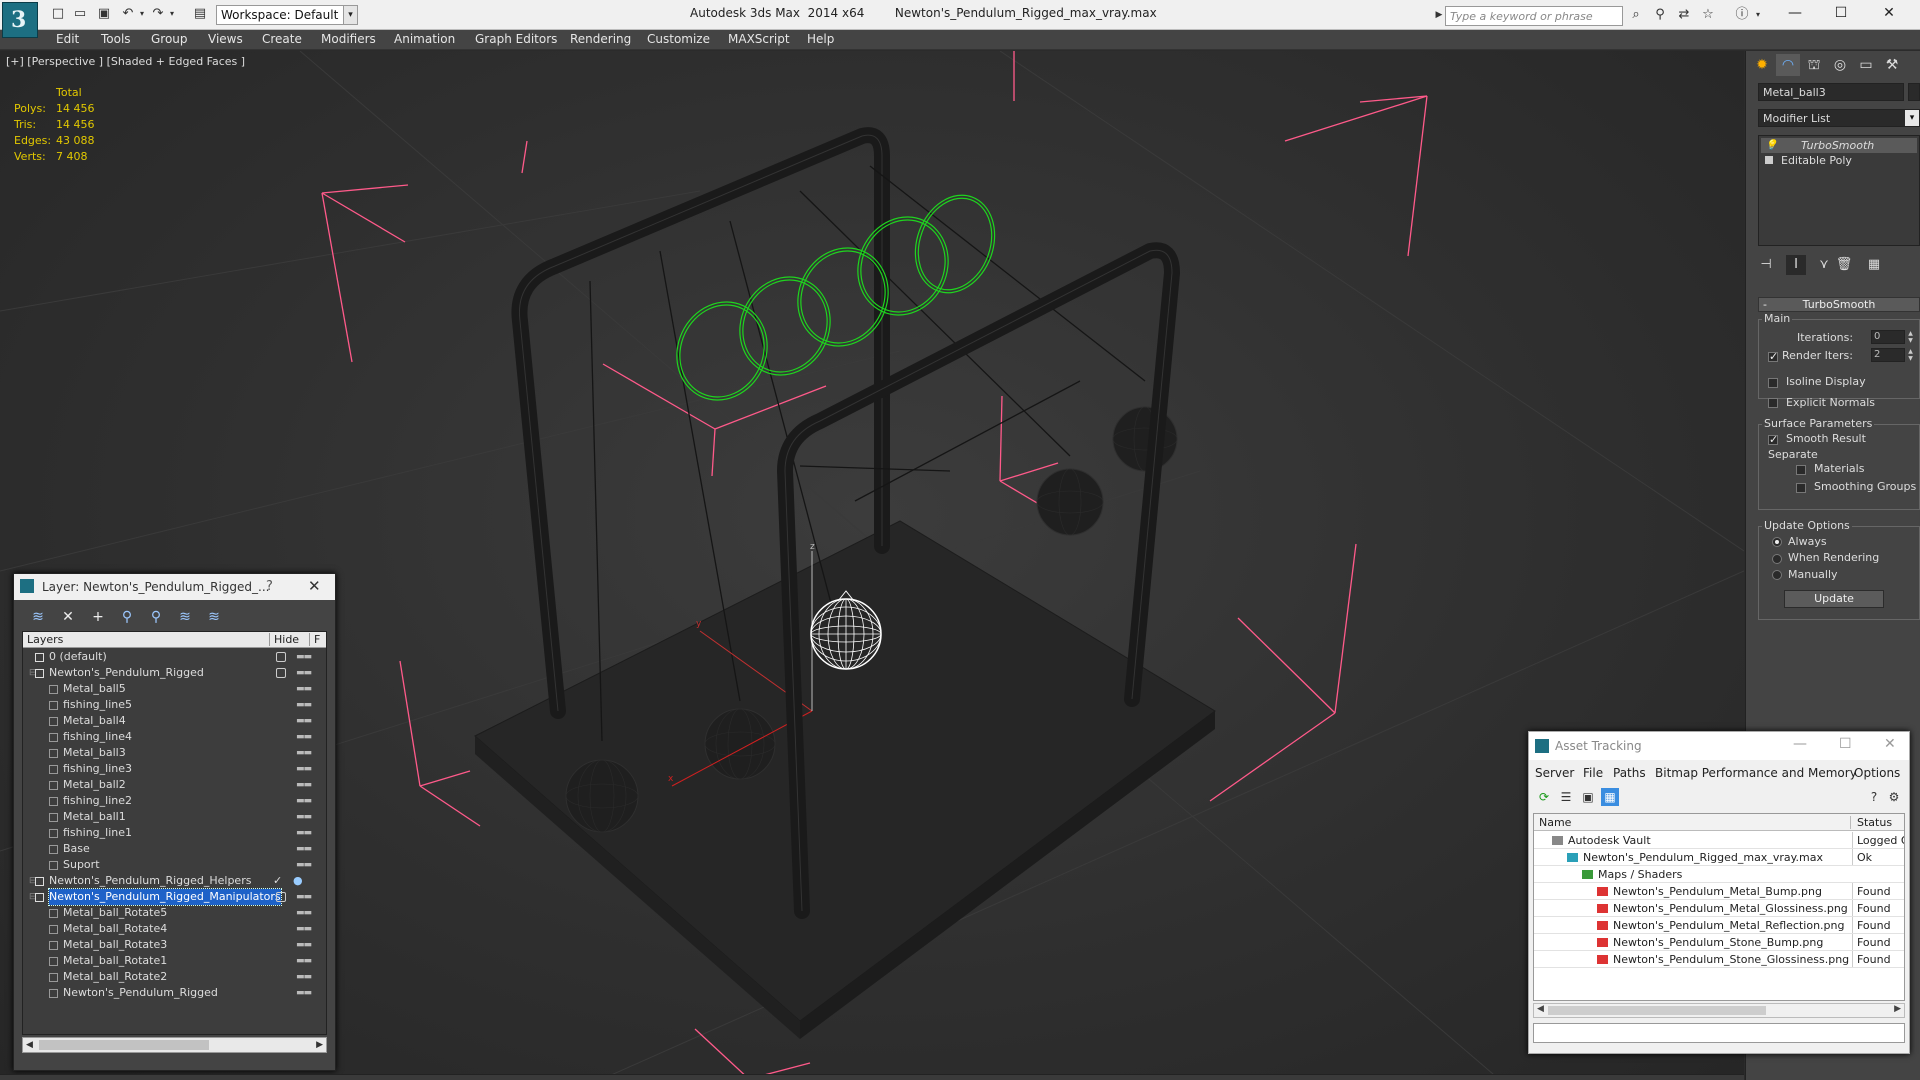 The image size is (1920, 1080). Describe the element at coordinates (1762, 65) in the screenshot. I see `create-tab-icon: ✹` at that location.